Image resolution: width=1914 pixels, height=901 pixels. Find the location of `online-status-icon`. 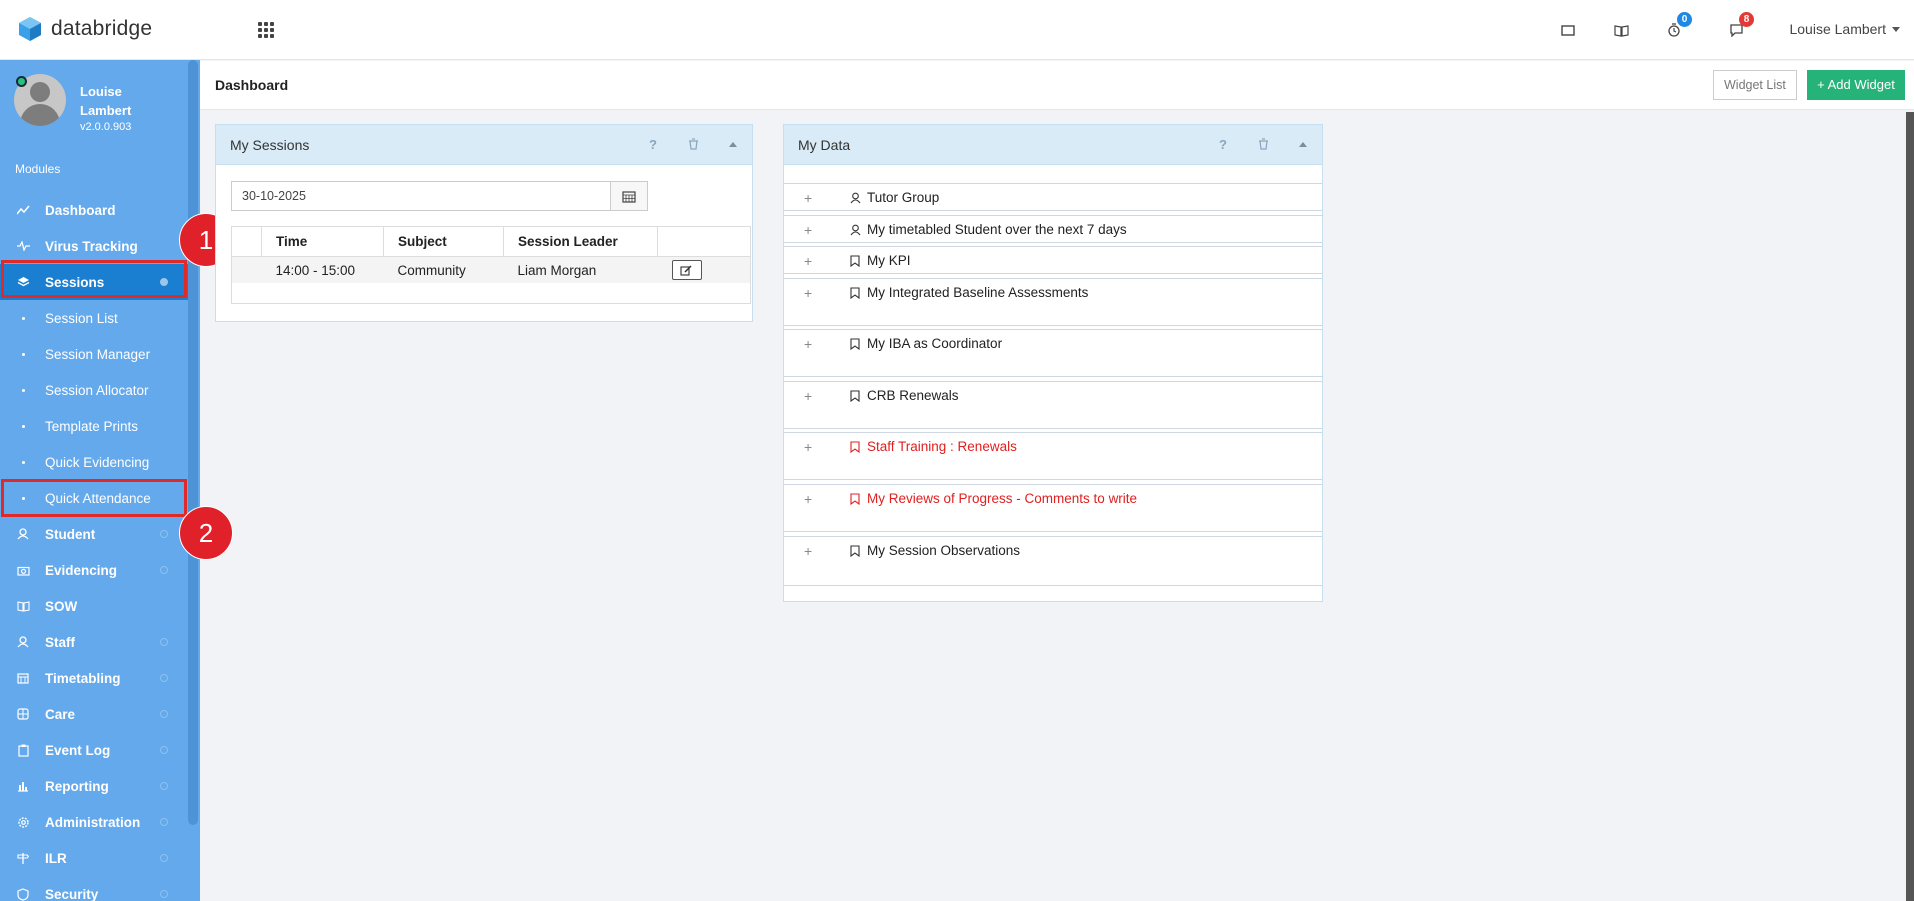

online-status-icon is located at coordinates (21, 81).